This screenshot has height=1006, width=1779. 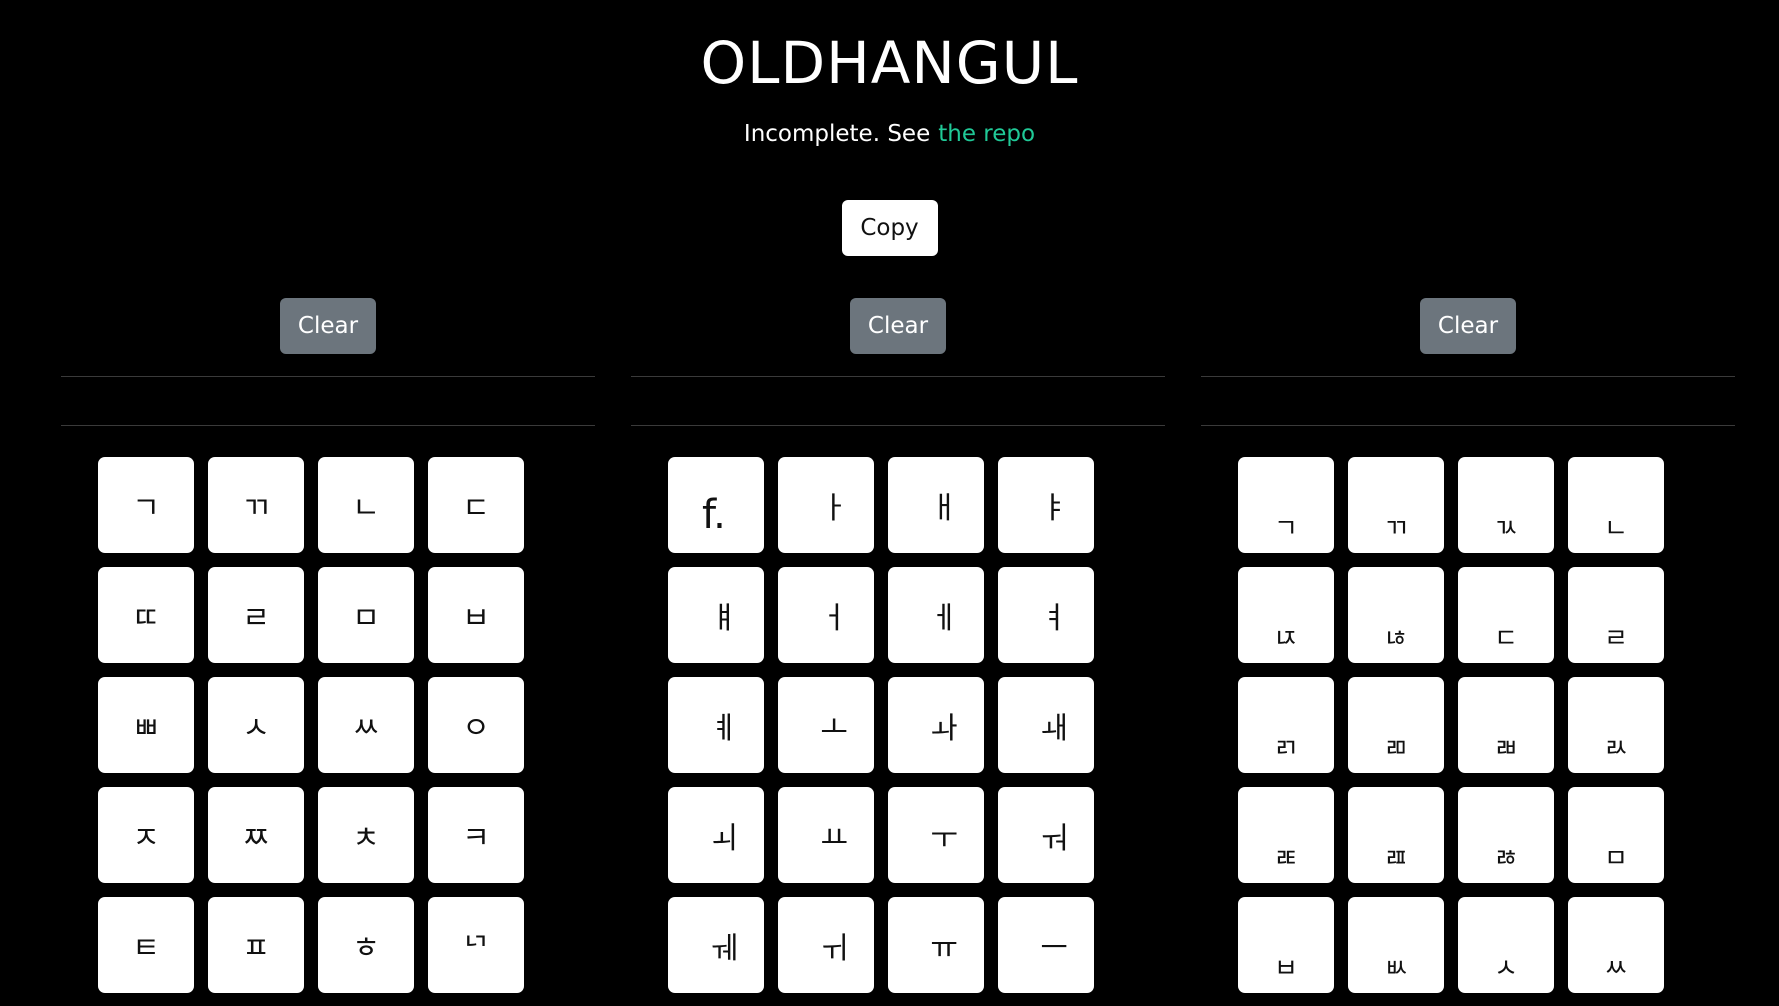 I want to click on initial-key: ㄸ, so click(x=146, y=615).